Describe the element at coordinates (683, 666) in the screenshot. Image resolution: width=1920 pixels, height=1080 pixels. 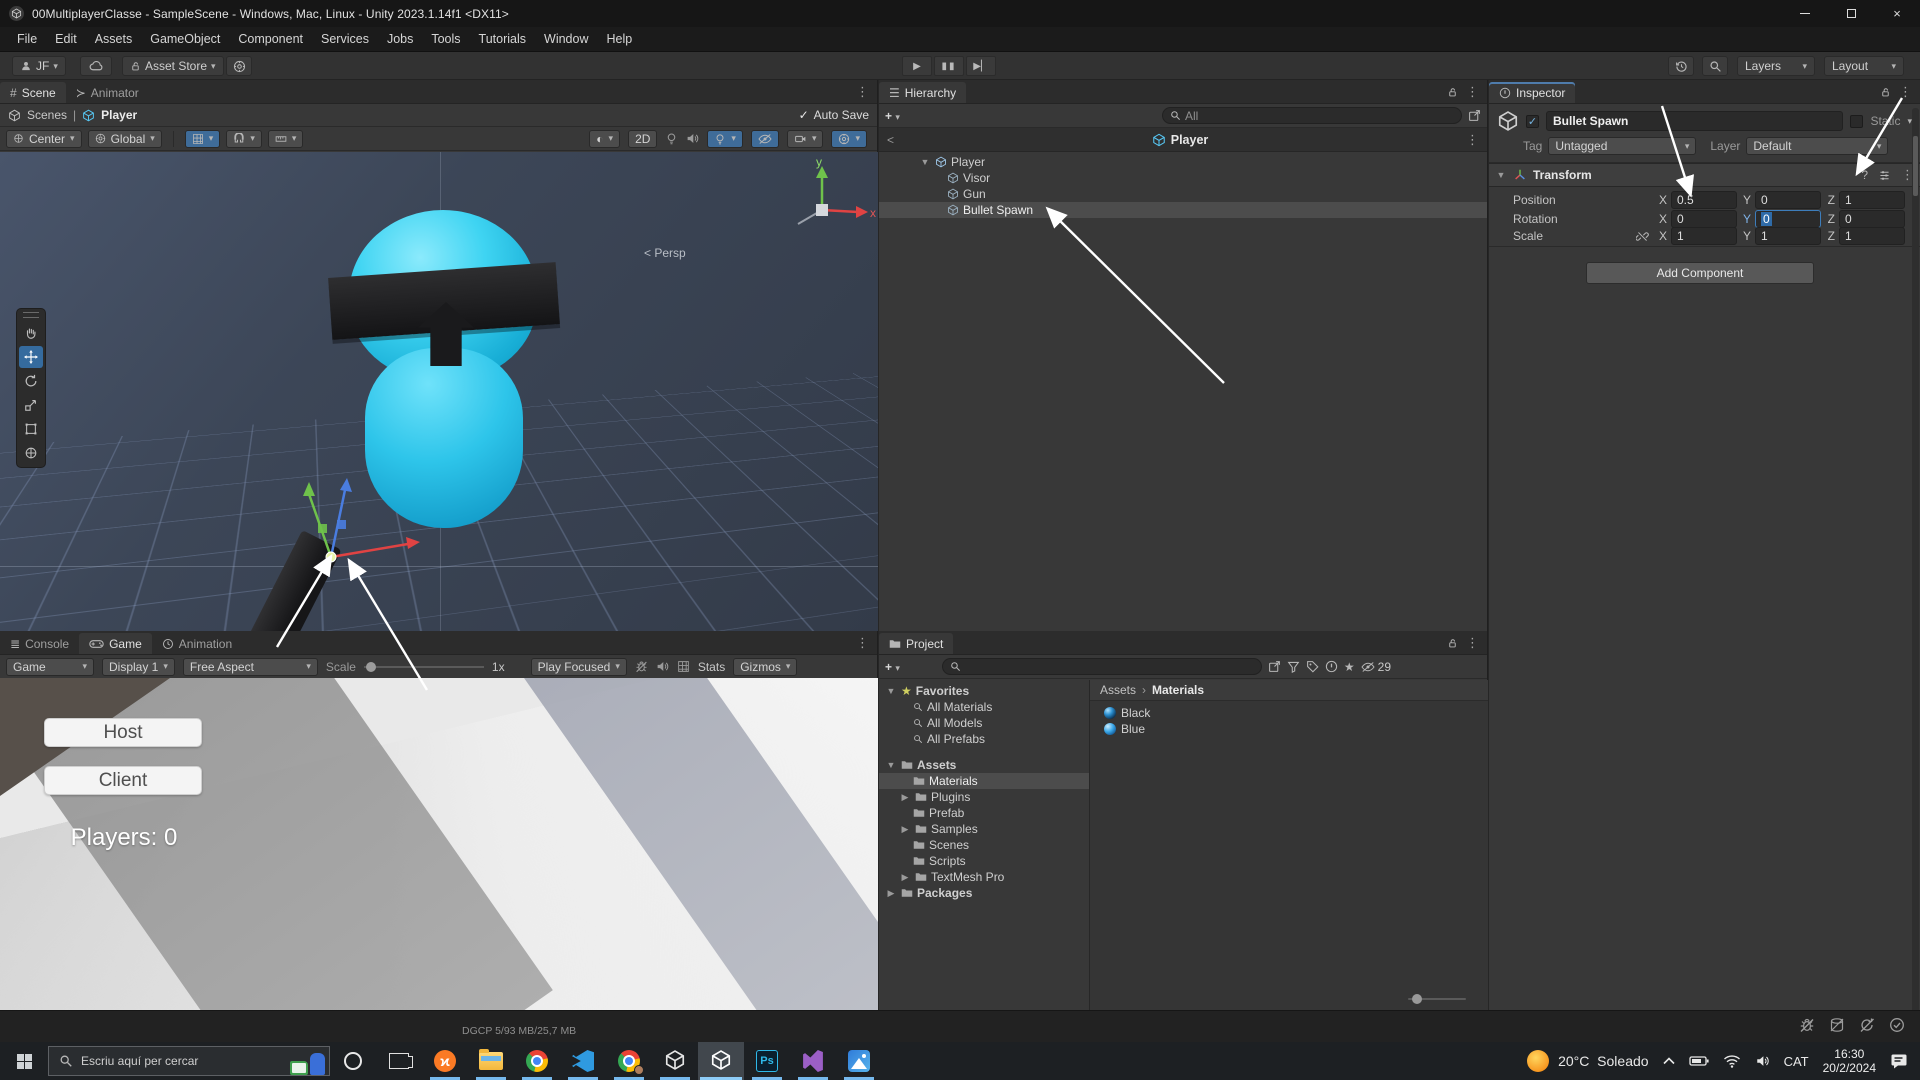
I see `vsync-icon` at that location.